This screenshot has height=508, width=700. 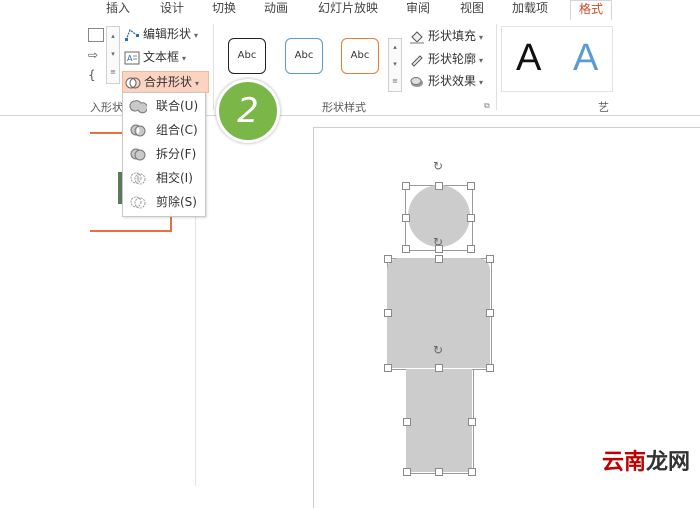 I want to click on text-box-icon: A, so click(x=132, y=57).